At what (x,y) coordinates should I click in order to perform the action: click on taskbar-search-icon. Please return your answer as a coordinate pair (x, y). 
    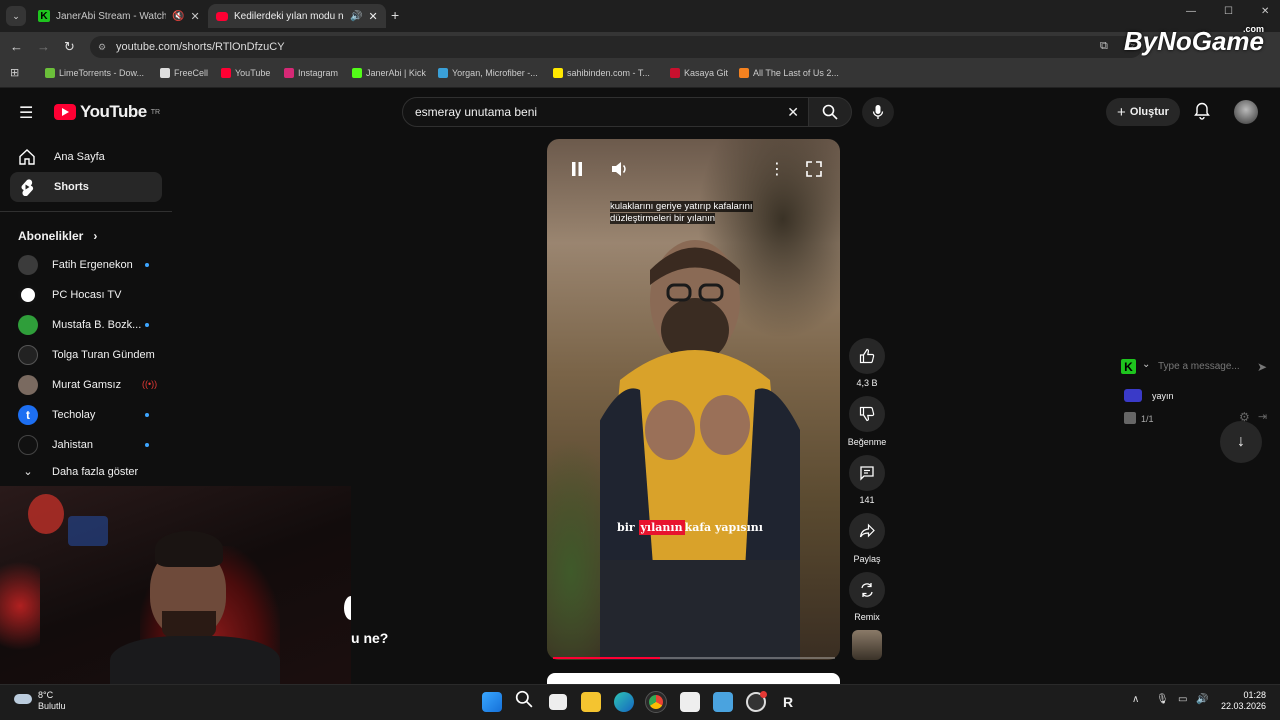
    Looking at the image, I should click on (524, 701).